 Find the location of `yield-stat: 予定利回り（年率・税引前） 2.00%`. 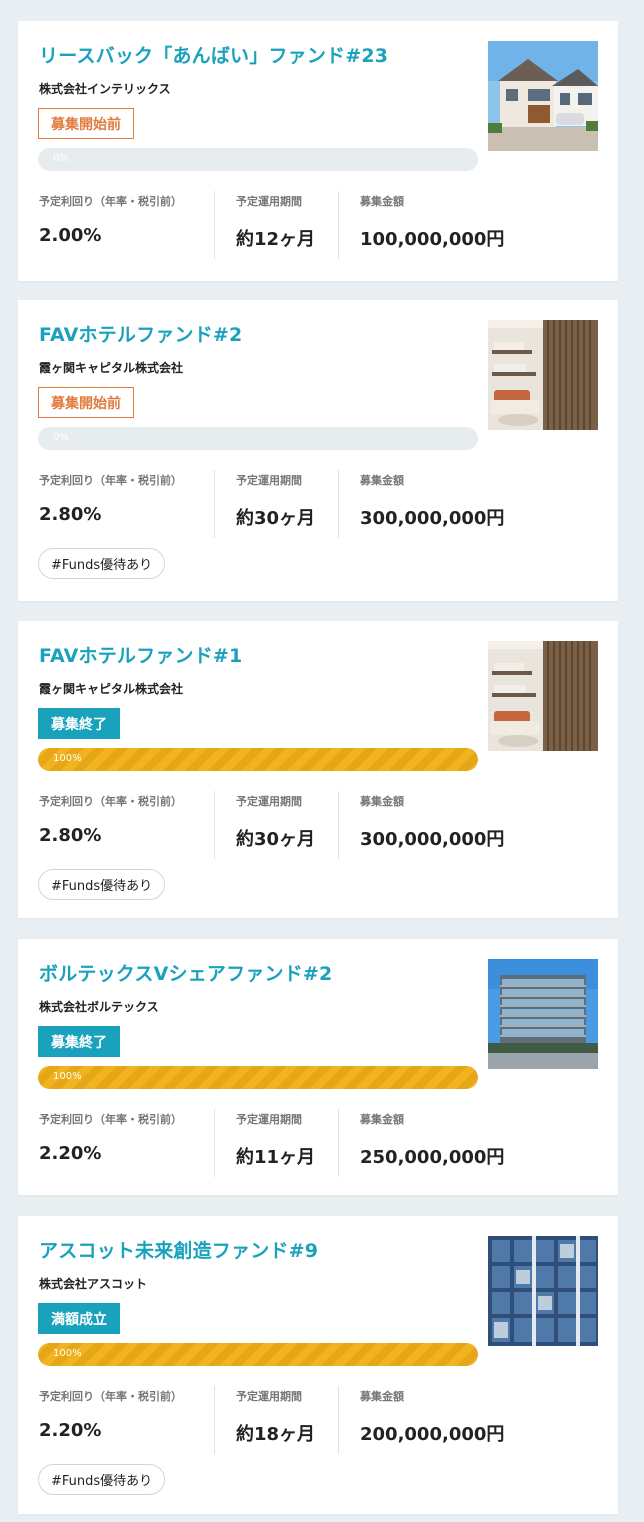

yield-stat: 予定利回り（年率・税引前） 2.00% is located at coordinates (126, 225).